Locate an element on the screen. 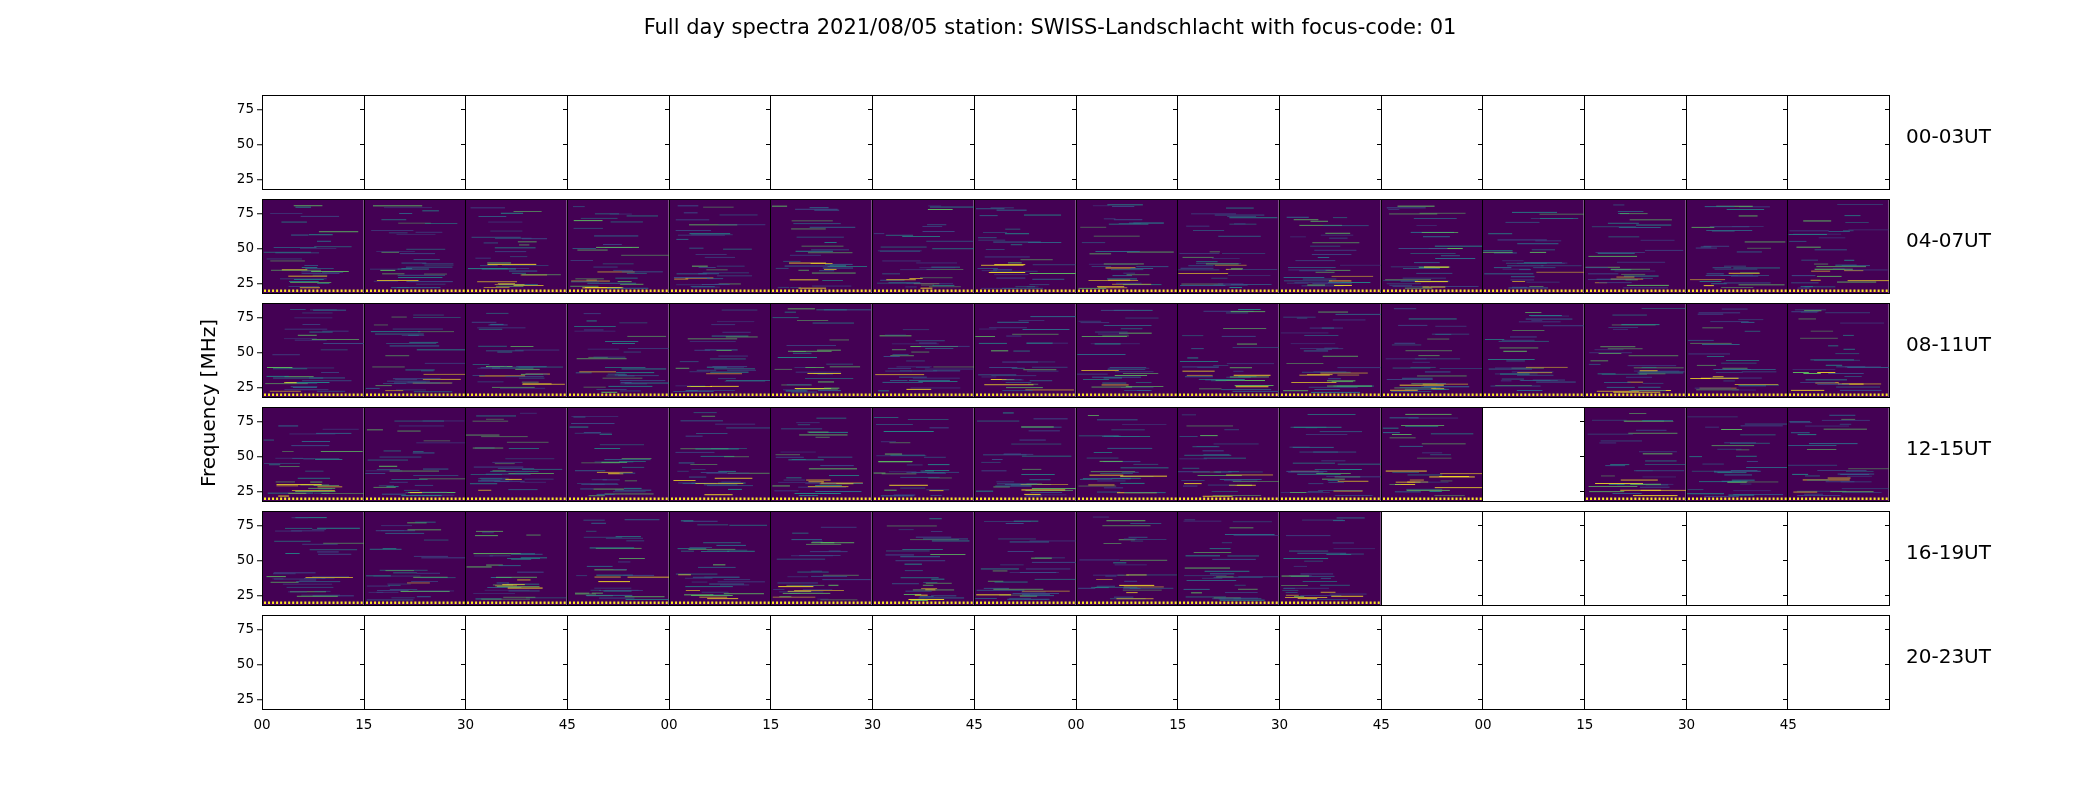  row-time-label: 20-23UT is located at coordinates (1948, 656).